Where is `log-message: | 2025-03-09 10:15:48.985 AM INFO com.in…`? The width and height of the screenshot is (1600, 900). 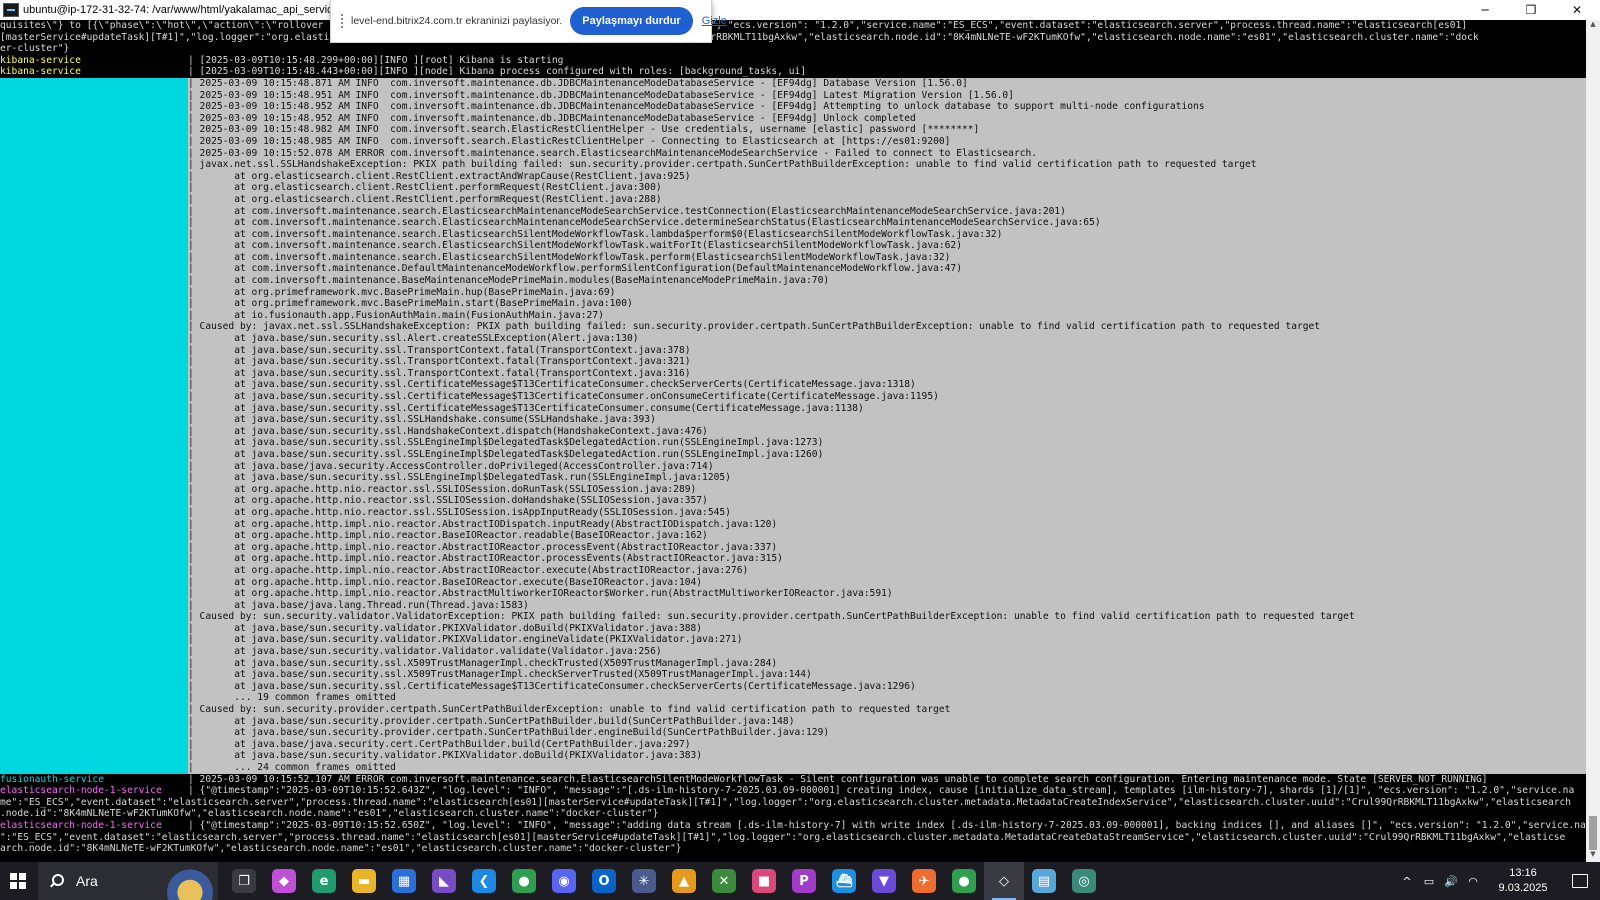 log-message: | 2025-03-09 10:15:48.985 AM INFO com.in… is located at coordinates (569, 141).